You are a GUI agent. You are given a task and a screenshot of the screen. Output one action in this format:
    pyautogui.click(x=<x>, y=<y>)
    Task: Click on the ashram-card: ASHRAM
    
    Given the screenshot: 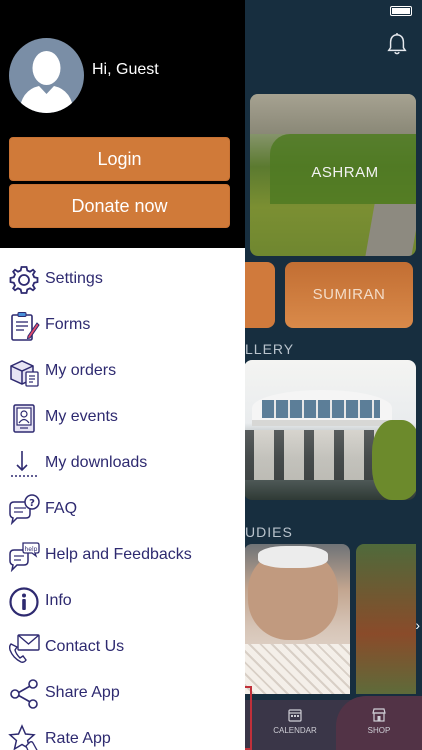 What is the action you would take?
    pyautogui.click(x=333, y=175)
    